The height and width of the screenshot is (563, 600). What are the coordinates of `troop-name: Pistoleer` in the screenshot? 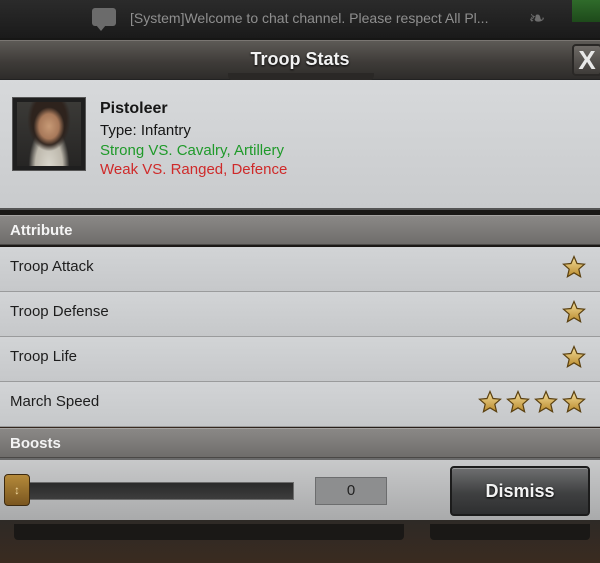 It's located at (134, 108).